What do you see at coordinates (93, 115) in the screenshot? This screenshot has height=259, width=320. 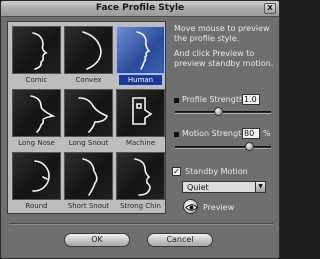 I see `long-snout-profile-icon` at bounding box center [93, 115].